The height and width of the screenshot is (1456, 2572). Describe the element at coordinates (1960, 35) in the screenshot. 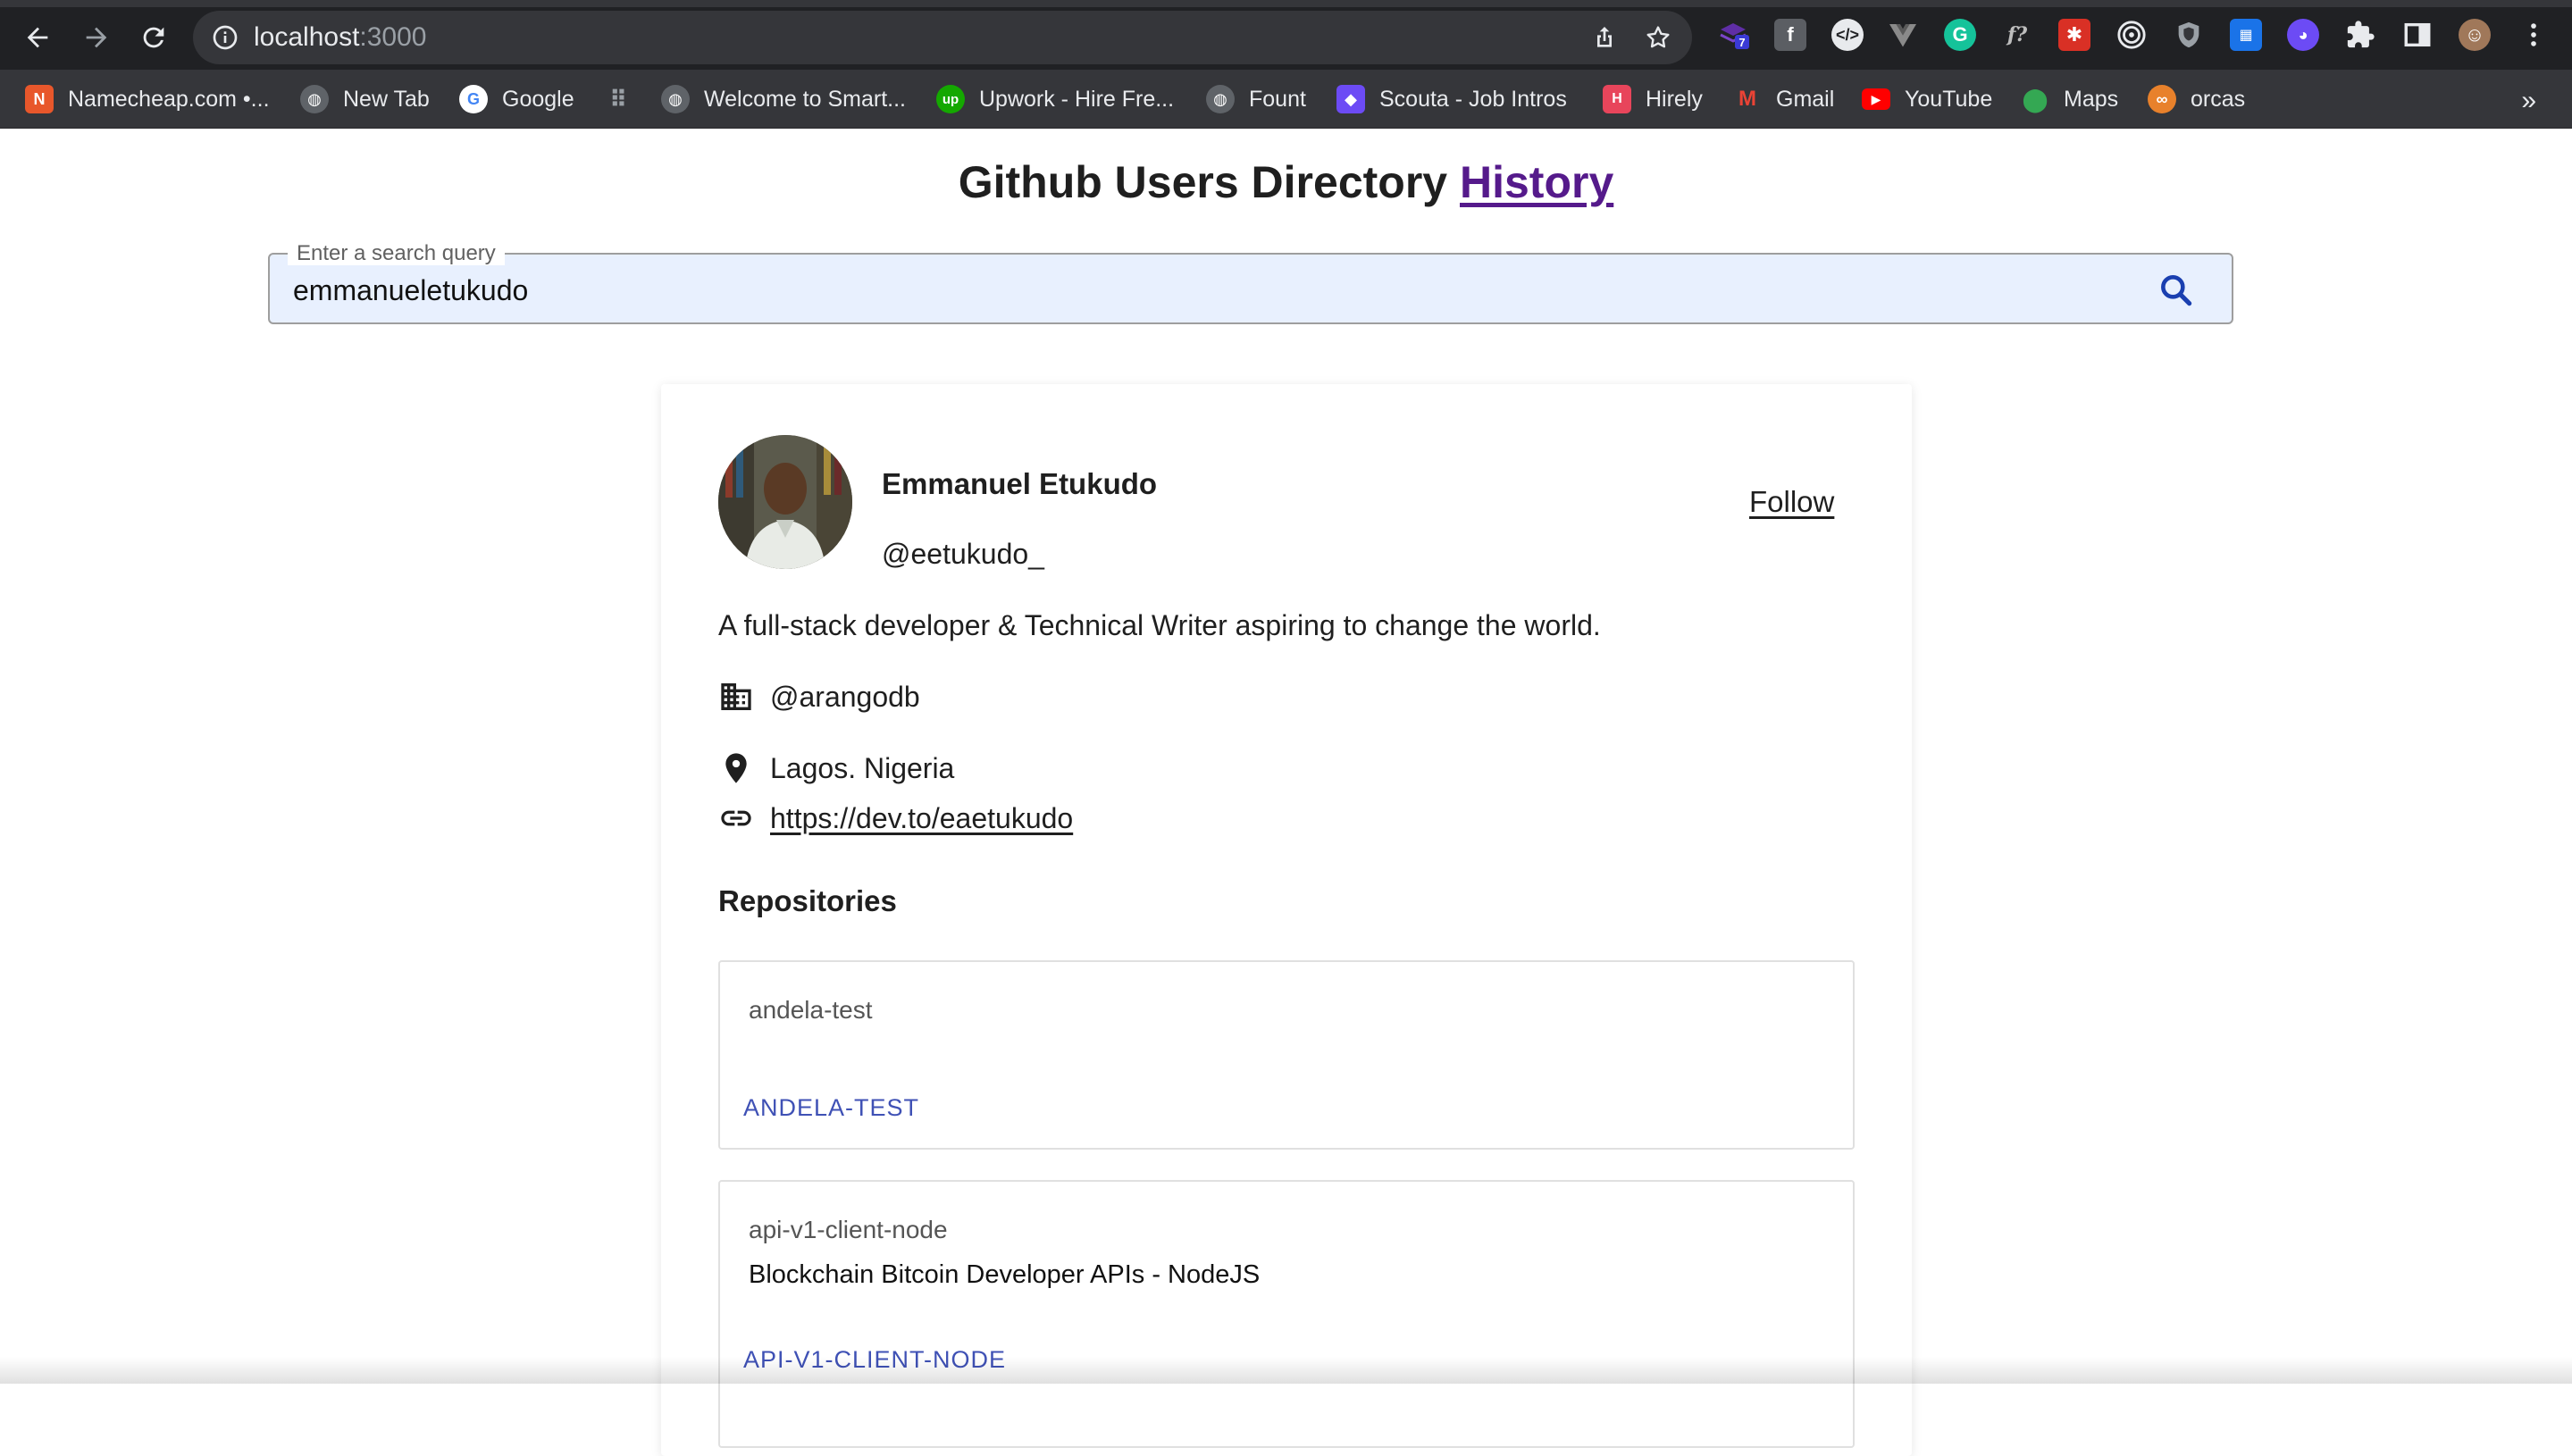

I see `grammarly-icon: G` at that location.